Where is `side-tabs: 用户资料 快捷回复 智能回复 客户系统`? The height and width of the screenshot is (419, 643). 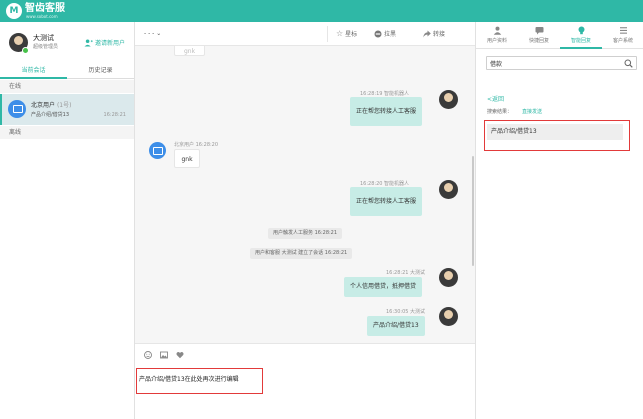 side-tabs: 用户资料 快捷回复 智能回复 客户系统 is located at coordinates (559, 35).